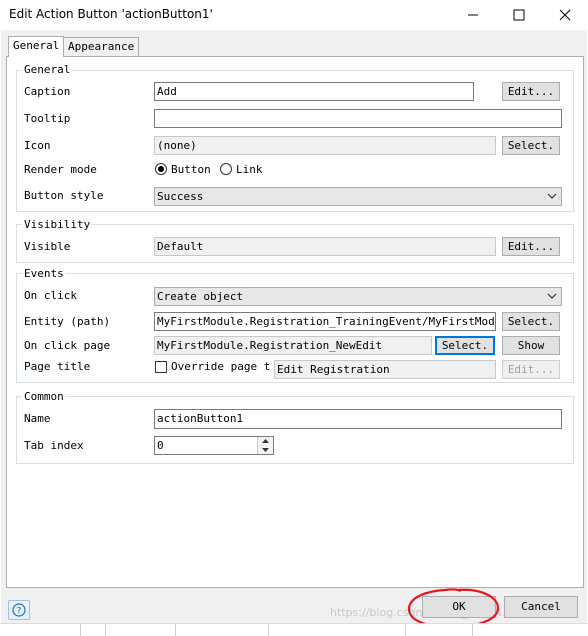 This screenshot has width=588, height=636. Describe the element at coordinates (265, 441) in the screenshot. I see `stepper-up-icon` at that location.